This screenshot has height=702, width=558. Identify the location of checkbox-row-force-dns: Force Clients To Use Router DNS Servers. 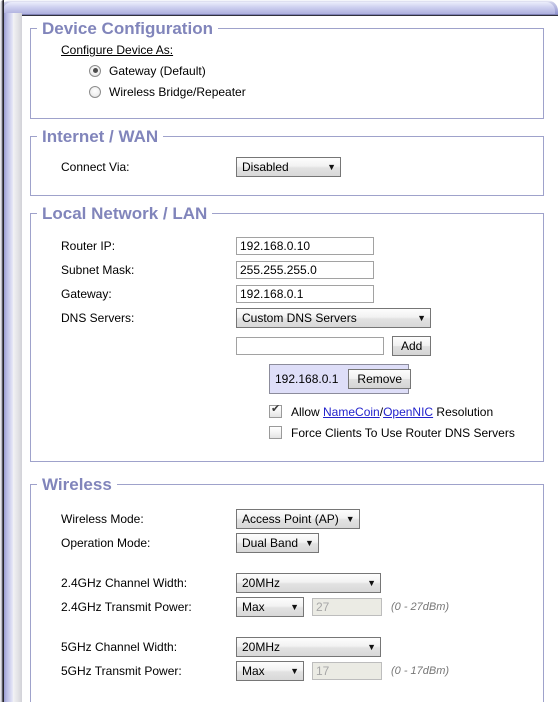
(287, 432).